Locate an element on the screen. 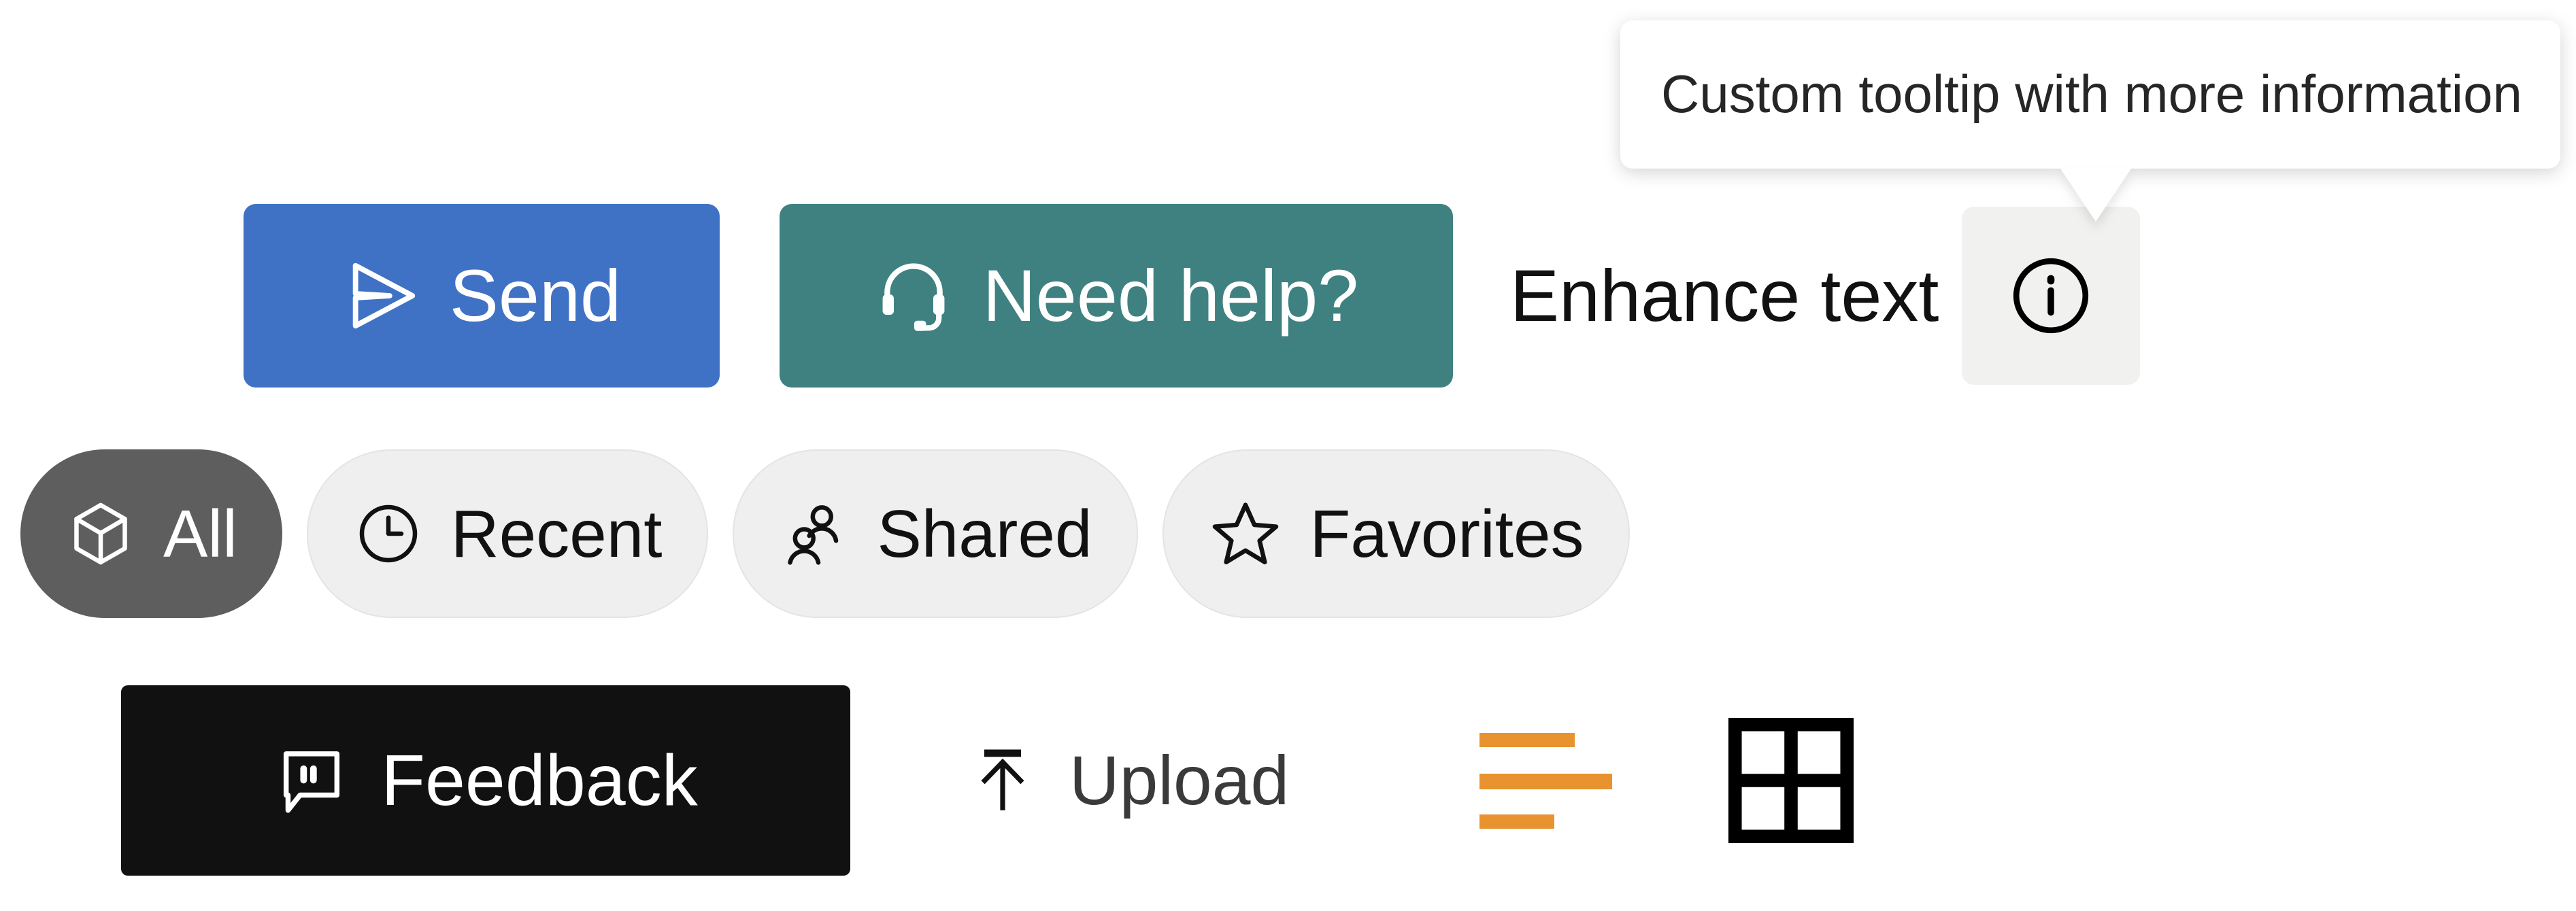  comment-quote-icon is located at coordinates (311, 781).